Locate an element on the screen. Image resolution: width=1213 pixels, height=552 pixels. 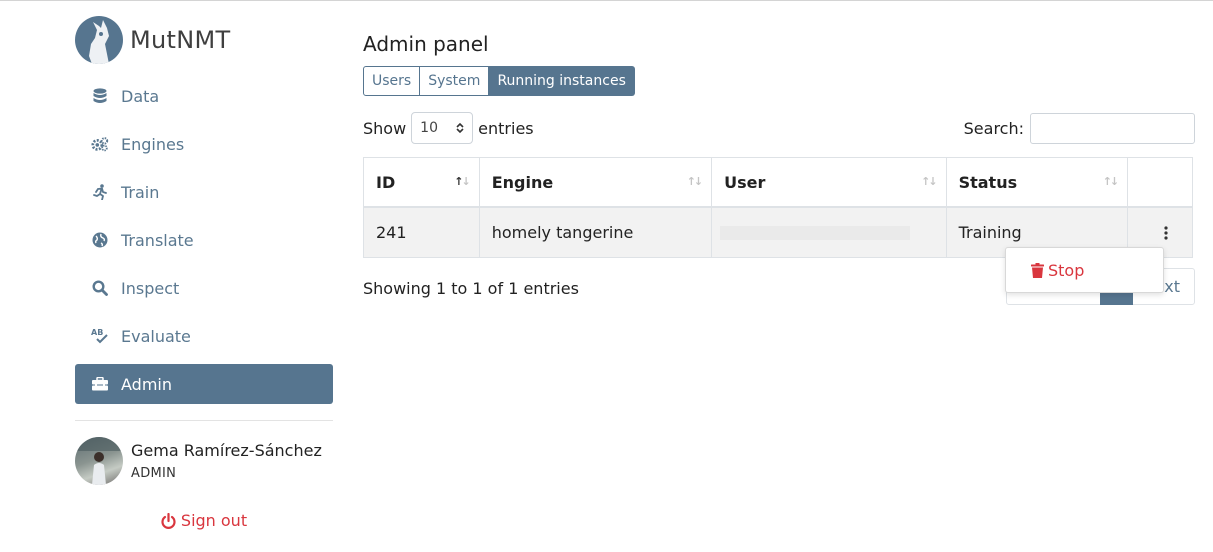
database-icon is located at coordinates (100, 96).